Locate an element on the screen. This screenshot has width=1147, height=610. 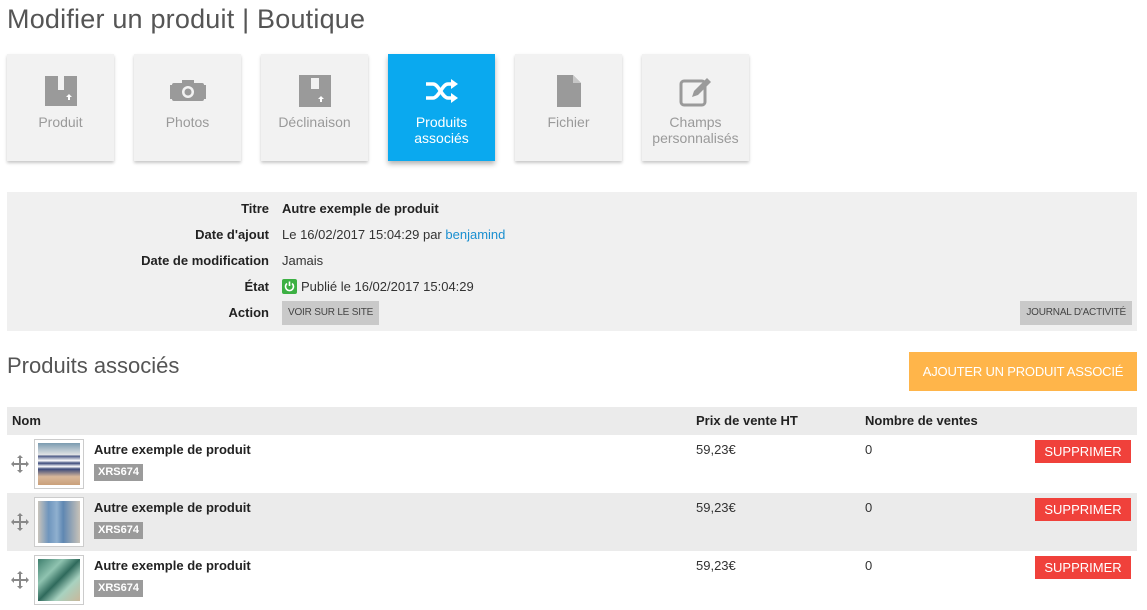
tab-champs-personnalises: Champs personnalisés is located at coordinates (695, 107).